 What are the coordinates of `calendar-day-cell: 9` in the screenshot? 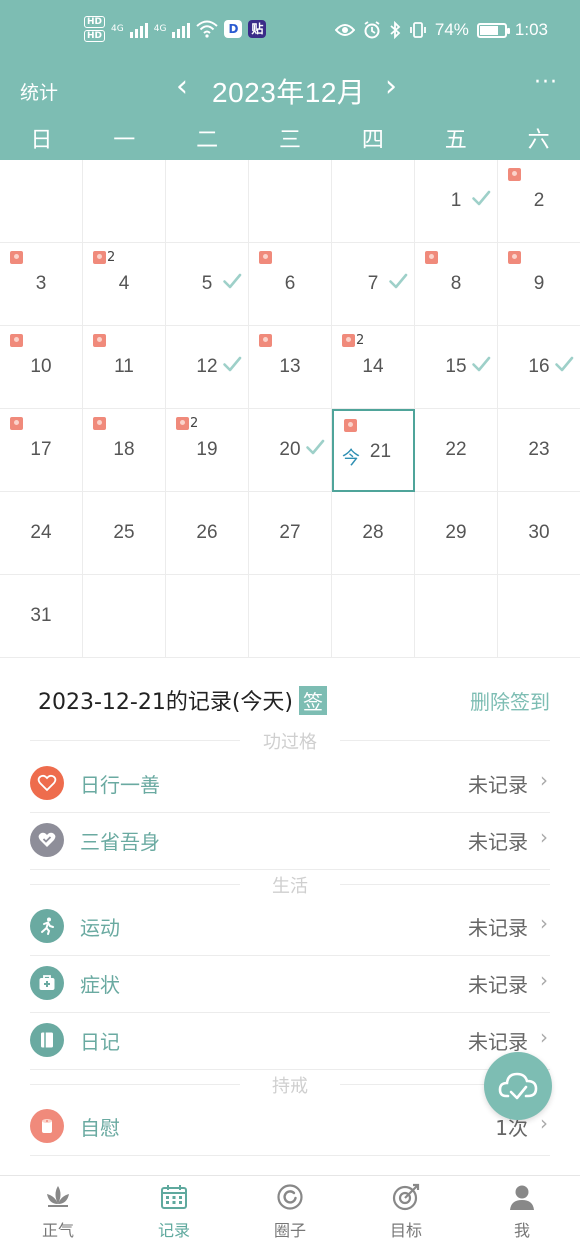 It's located at (539, 284).